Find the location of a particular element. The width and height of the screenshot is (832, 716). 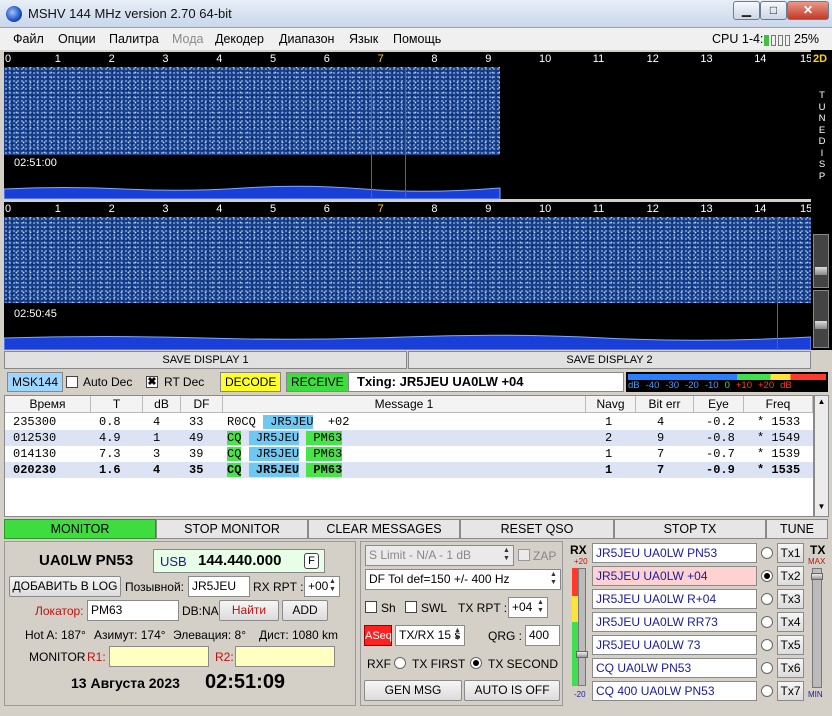

qrg-input: 400 is located at coordinates (542, 635).